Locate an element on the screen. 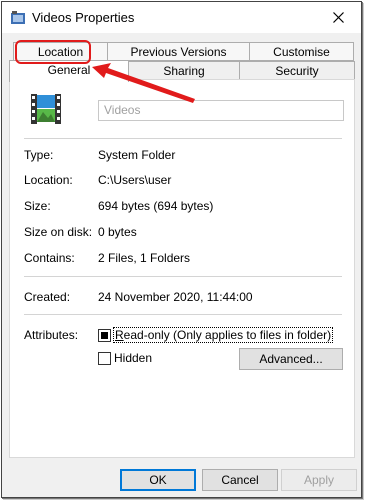 Image resolution: width=365 pixels, height=501 pixels. arrow-icon is located at coordinates (143, 83).